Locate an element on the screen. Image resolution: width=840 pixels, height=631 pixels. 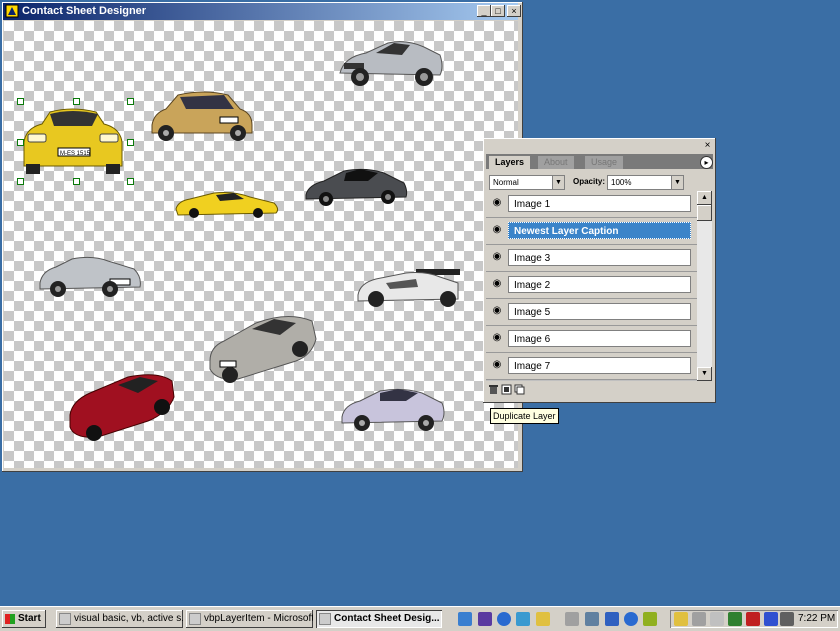
layer-list-scrollbar: ▲ ▼ is located at coordinates (704, 286).